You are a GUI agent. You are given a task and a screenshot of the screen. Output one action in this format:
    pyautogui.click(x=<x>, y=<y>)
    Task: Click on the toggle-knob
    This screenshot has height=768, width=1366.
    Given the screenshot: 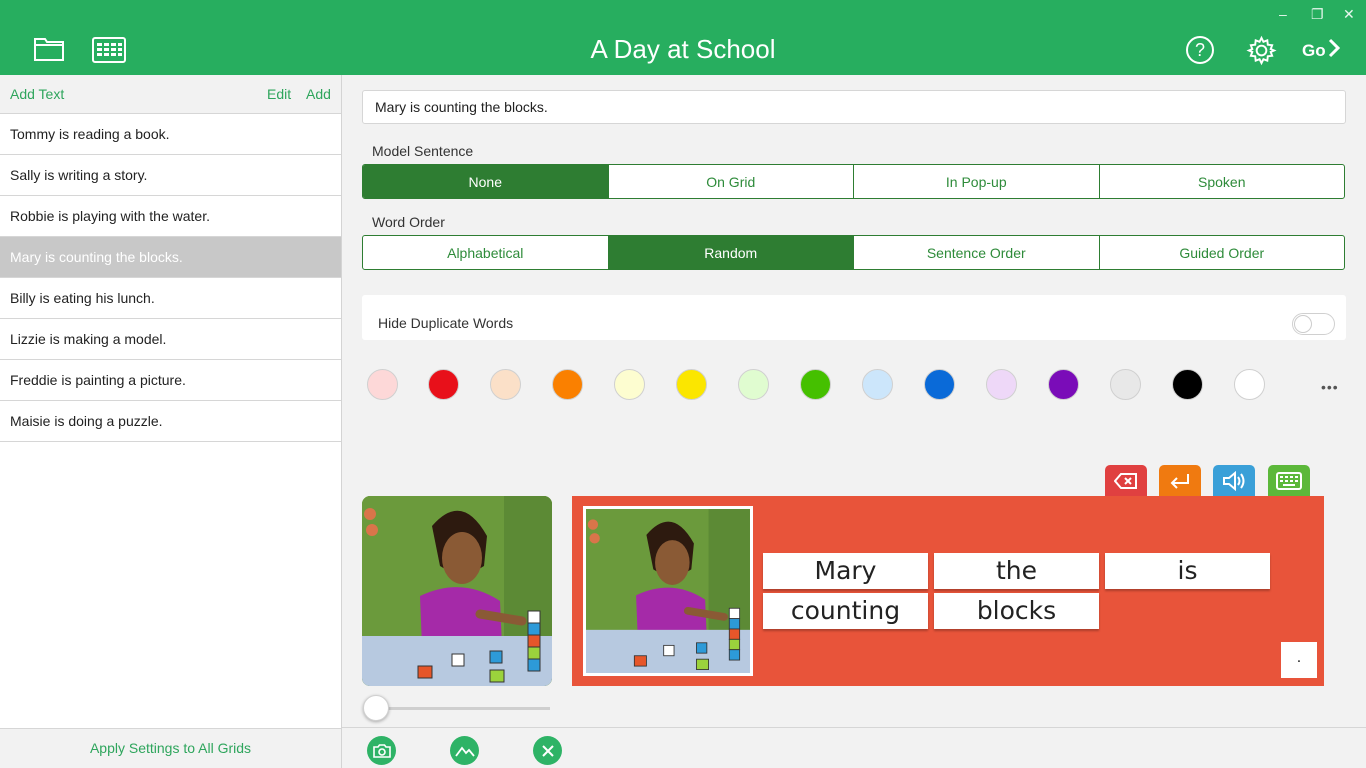 What is the action you would take?
    pyautogui.click(x=1303, y=324)
    